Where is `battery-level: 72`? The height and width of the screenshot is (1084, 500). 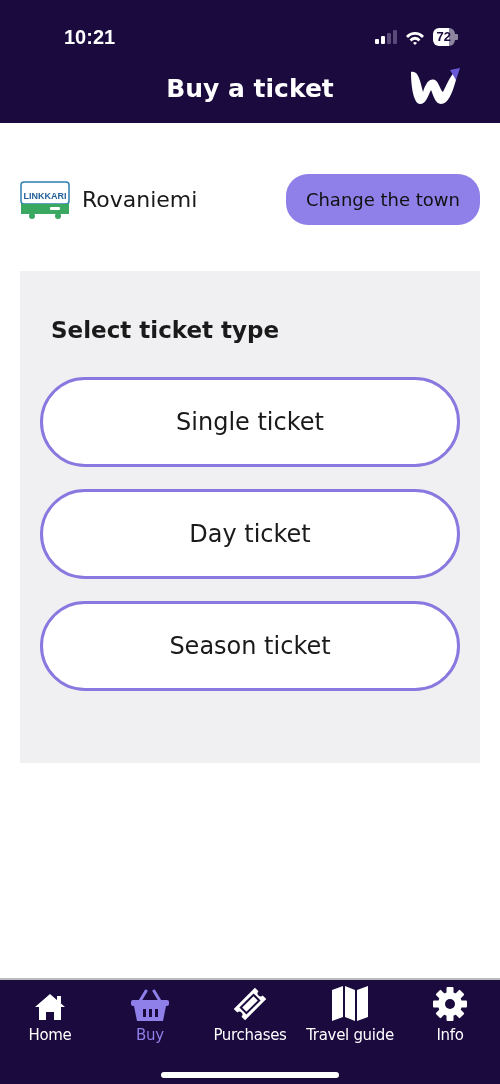
battery-level: 72 is located at coordinates (445, 37).